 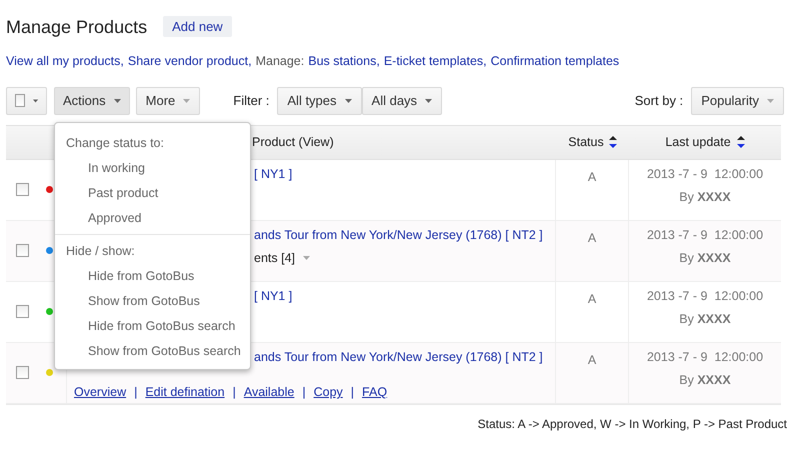 What do you see at coordinates (251, 101) in the screenshot?
I see `filter-label: Filter :` at bounding box center [251, 101].